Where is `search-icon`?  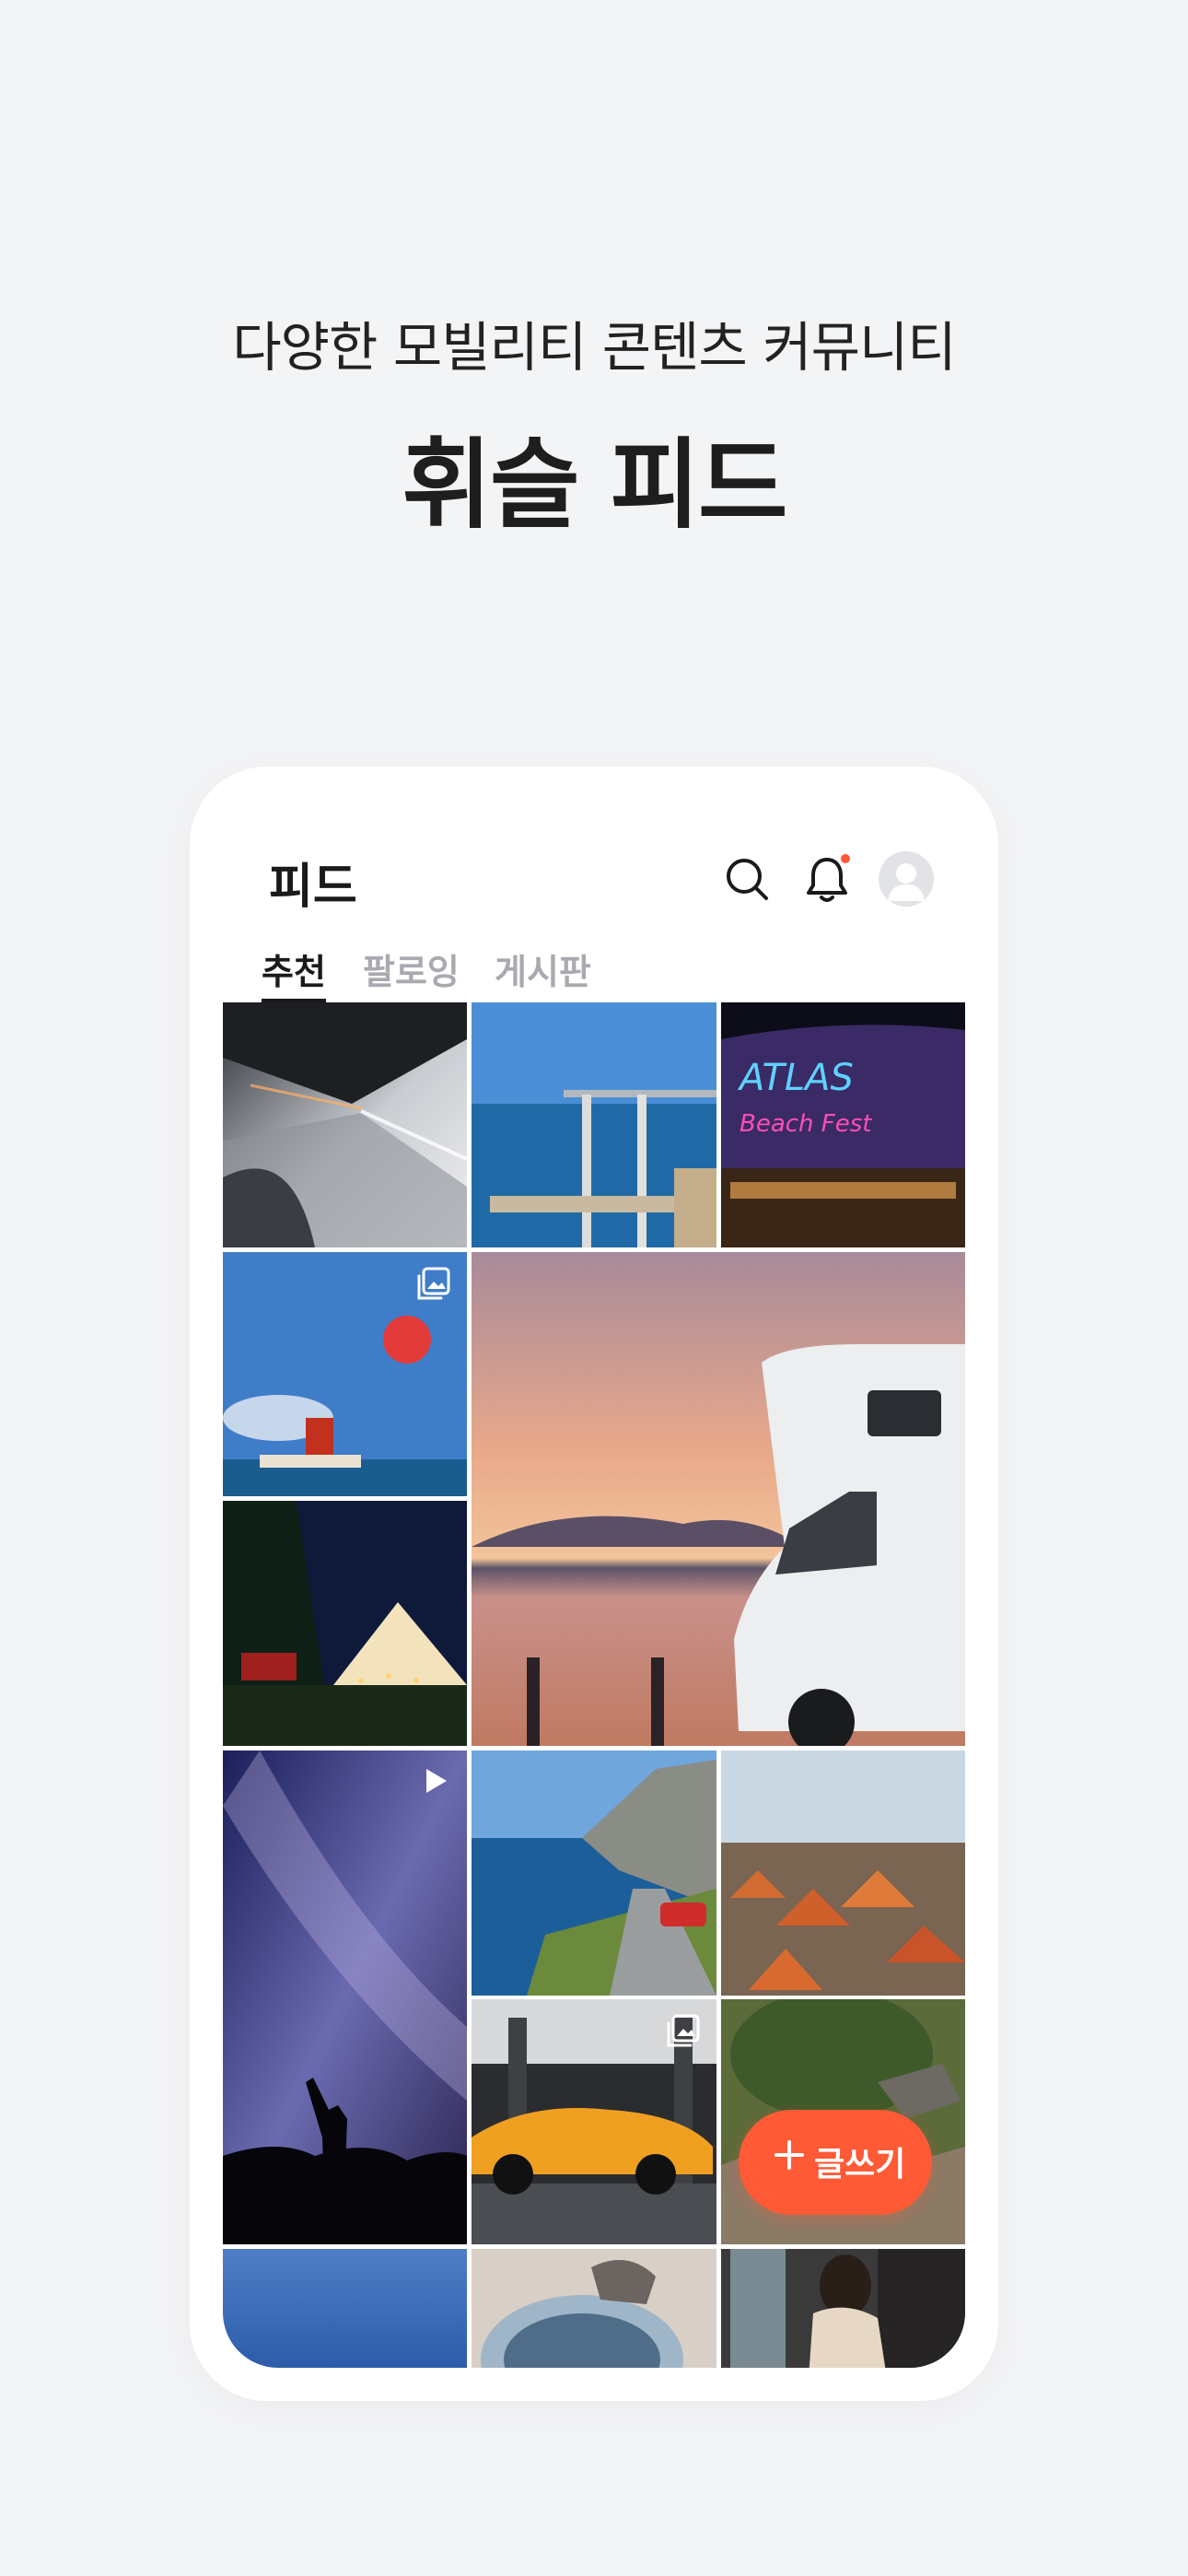 search-icon is located at coordinates (747, 879).